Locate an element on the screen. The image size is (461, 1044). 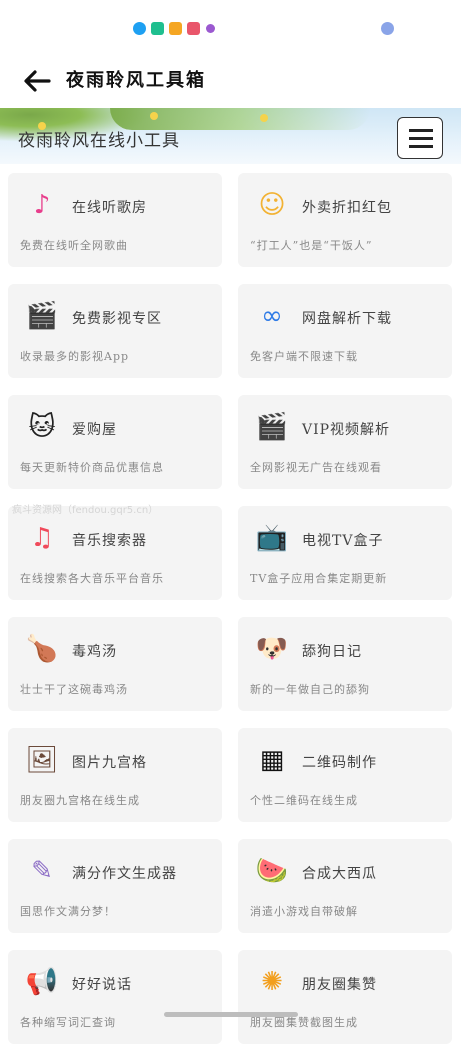
tool-card: ♪ 在线听歌房免费在线听全网歌曲 is located at coordinates (115, 220).